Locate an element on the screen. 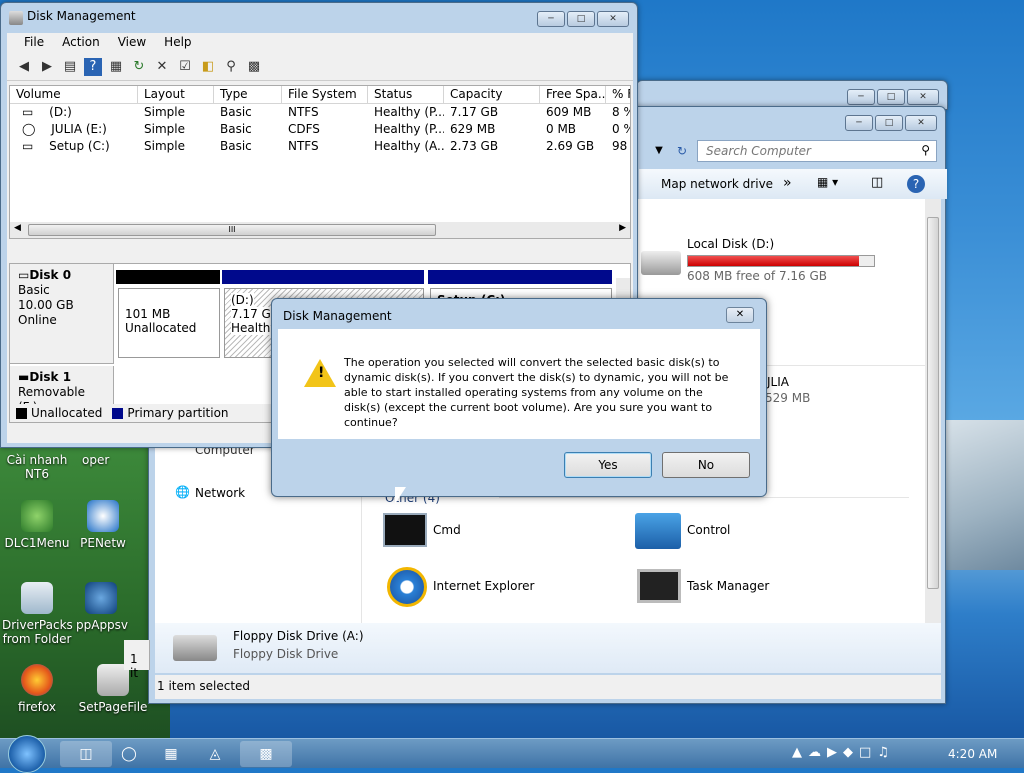 The height and width of the screenshot is (773, 1024). scroll-right-icon: ▶ is located at coordinates (622, 228).